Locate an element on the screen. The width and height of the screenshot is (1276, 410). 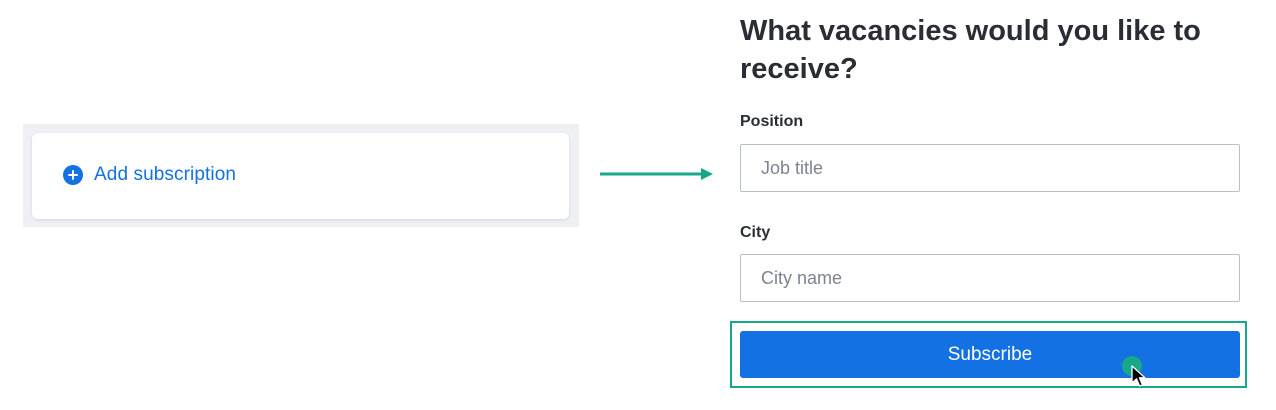
add-subscription-card: Add subscription is located at coordinates (300, 176).